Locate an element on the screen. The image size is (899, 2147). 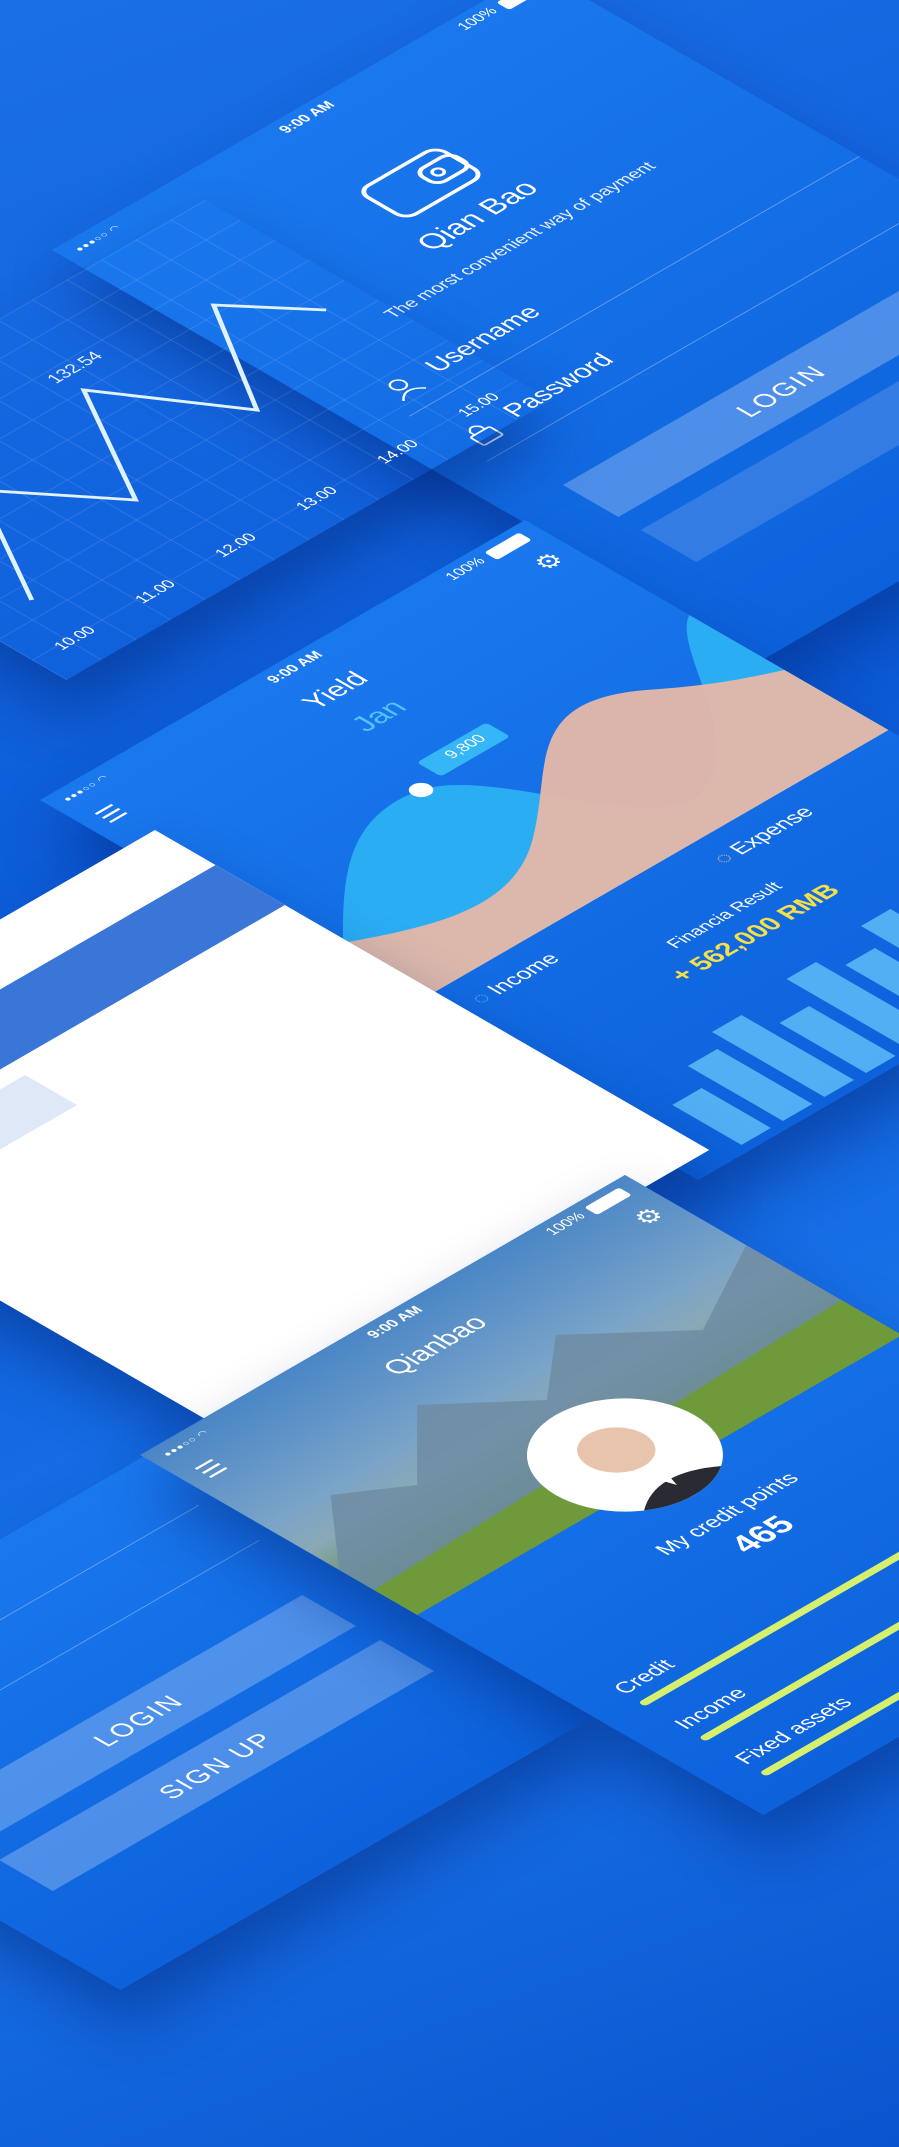
list-tile is located at coordinates (39, 1112).